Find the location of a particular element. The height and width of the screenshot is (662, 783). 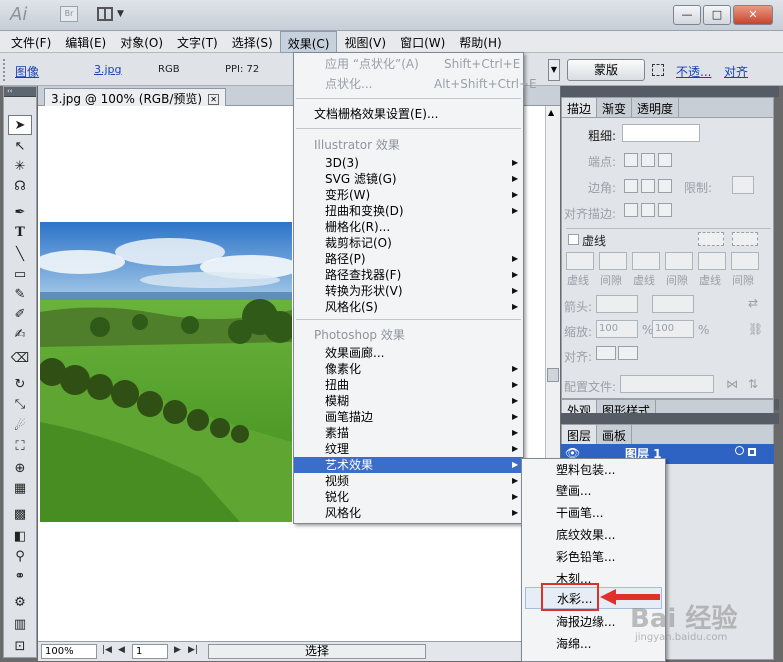

prev-page-icon: ◀ is located at coordinates (121, 650).